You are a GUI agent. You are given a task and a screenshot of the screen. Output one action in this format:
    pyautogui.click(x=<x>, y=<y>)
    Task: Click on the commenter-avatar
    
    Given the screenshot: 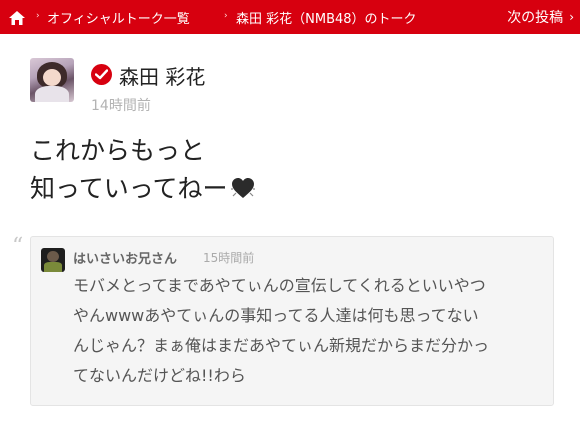 What is the action you would take?
    pyautogui.click(x=53, y=260)
    